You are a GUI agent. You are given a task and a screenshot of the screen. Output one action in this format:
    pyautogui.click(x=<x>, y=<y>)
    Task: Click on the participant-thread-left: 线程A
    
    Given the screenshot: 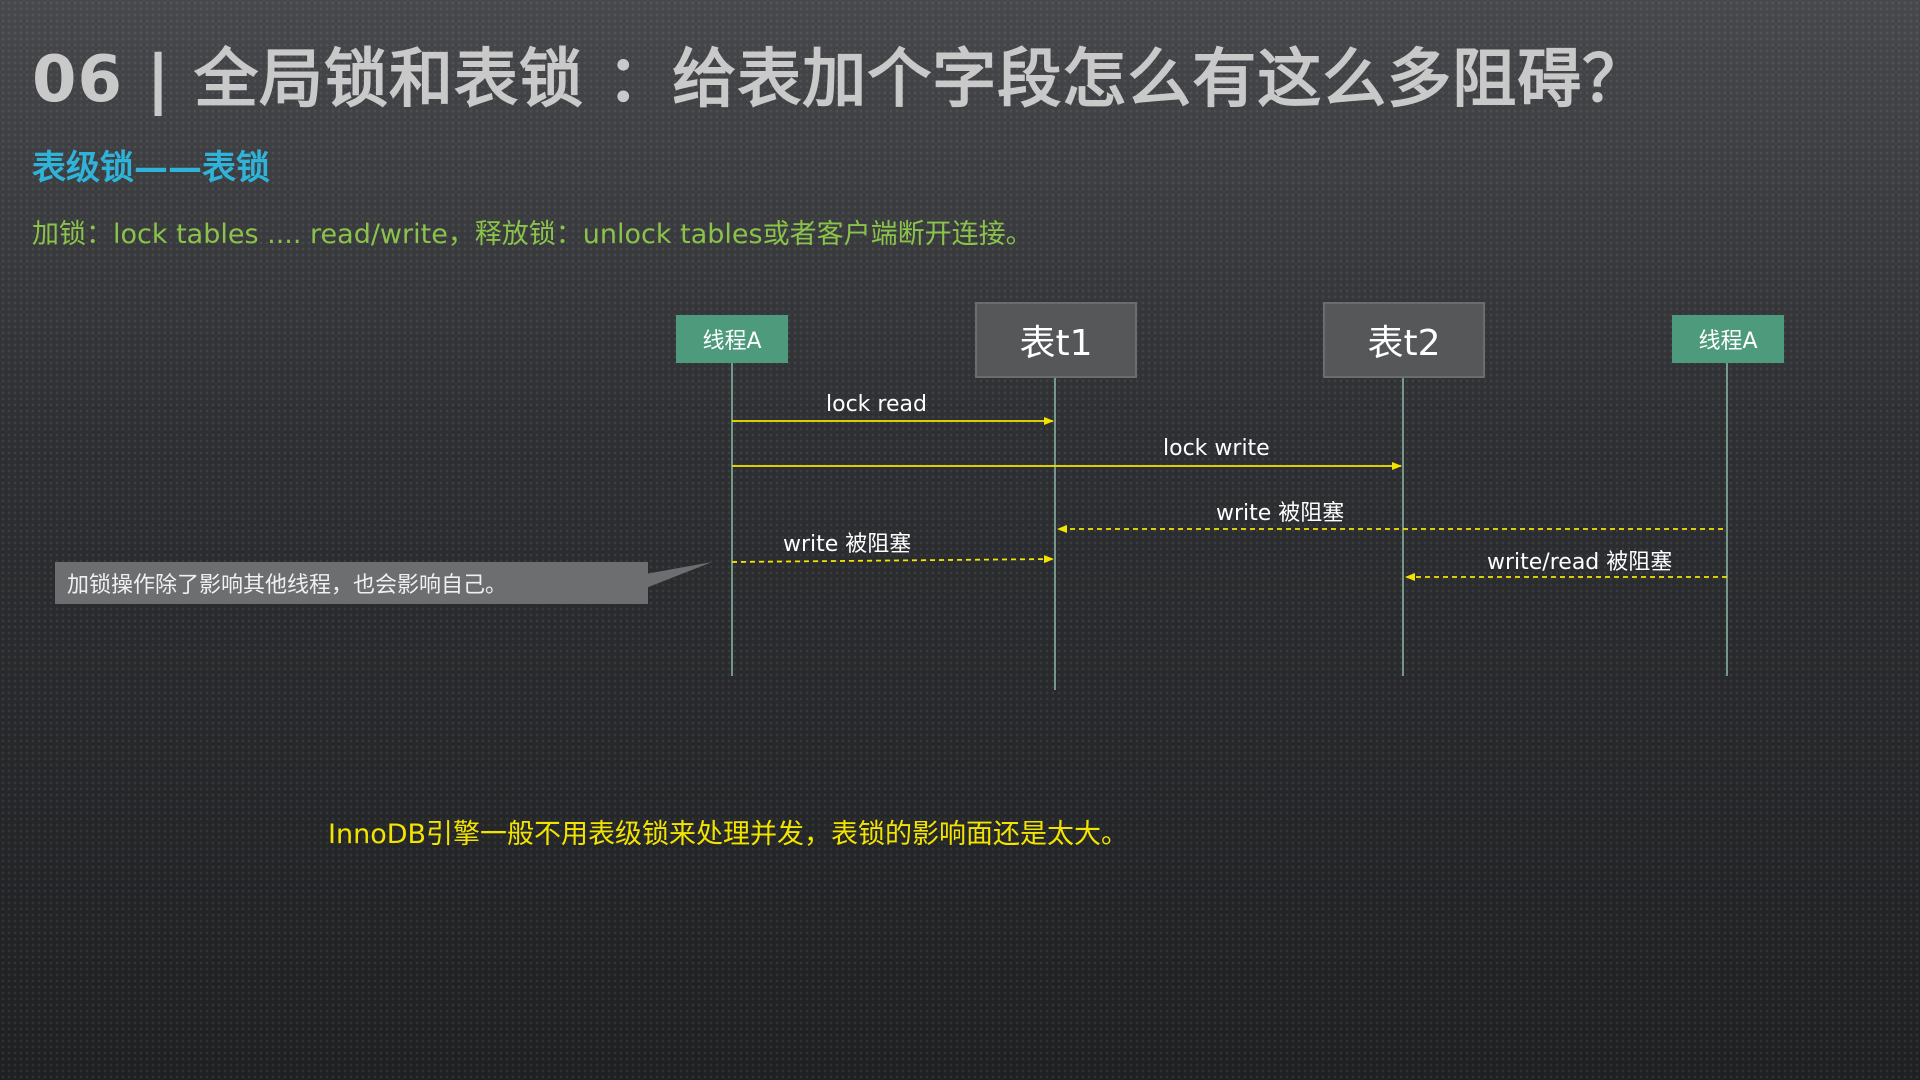 What is the action you would take?
    pyautogui.click(x=732, y=339)
    